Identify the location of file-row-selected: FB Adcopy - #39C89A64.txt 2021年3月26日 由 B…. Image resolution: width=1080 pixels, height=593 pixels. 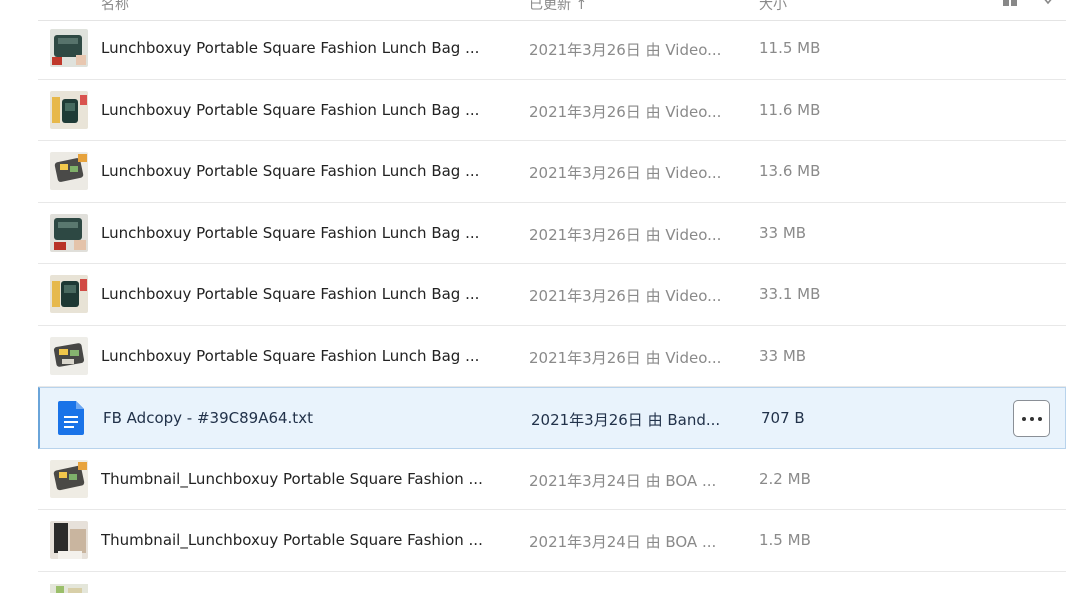
(552, 418).